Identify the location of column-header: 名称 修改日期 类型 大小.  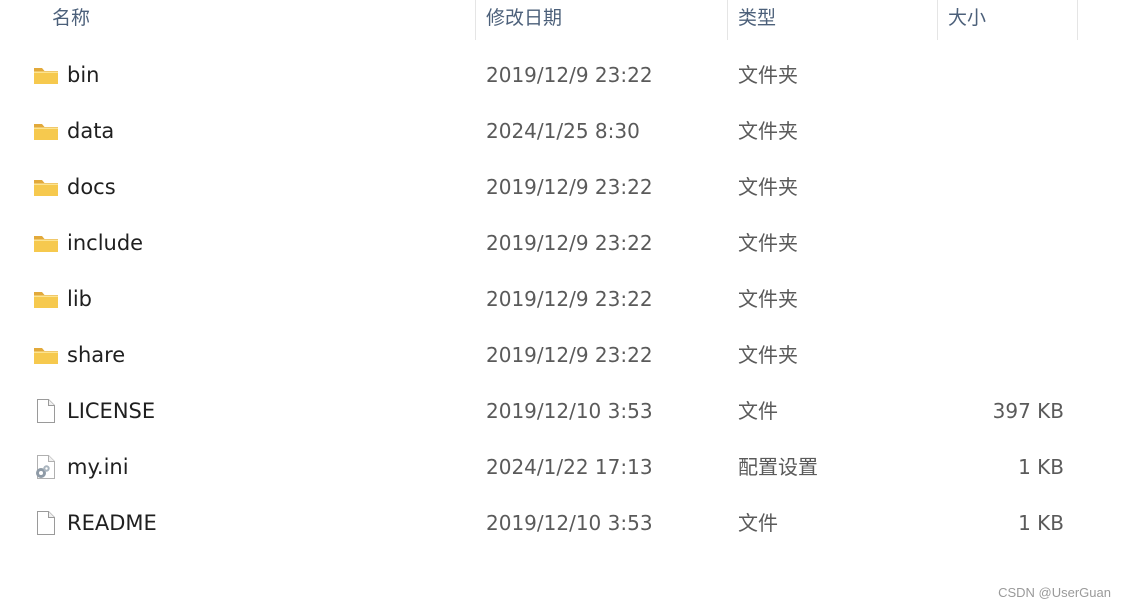
(562, 20).